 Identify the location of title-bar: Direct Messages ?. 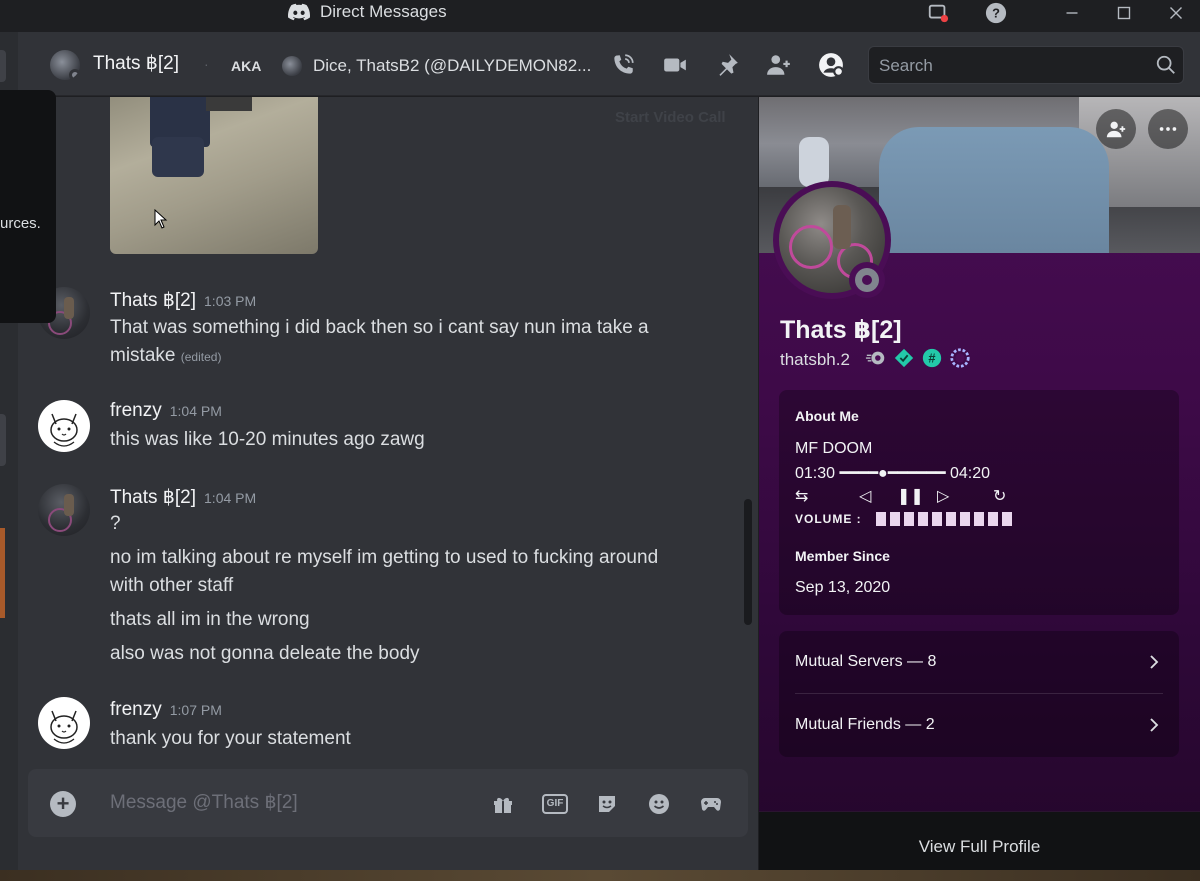
(600, 16).